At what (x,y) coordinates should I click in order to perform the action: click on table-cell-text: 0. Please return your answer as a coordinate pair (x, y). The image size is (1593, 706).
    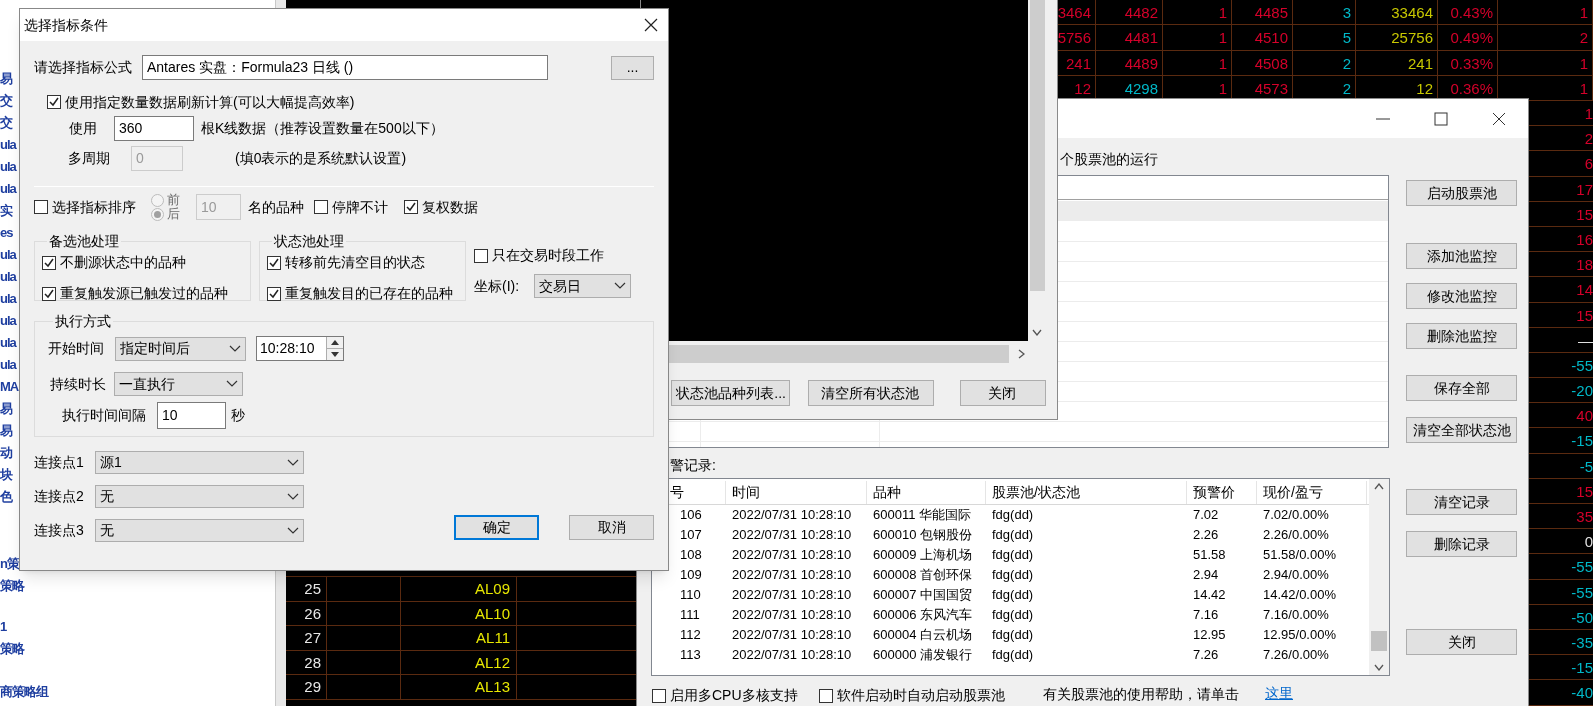
    Looking at the image, I should click on (1588, 542).